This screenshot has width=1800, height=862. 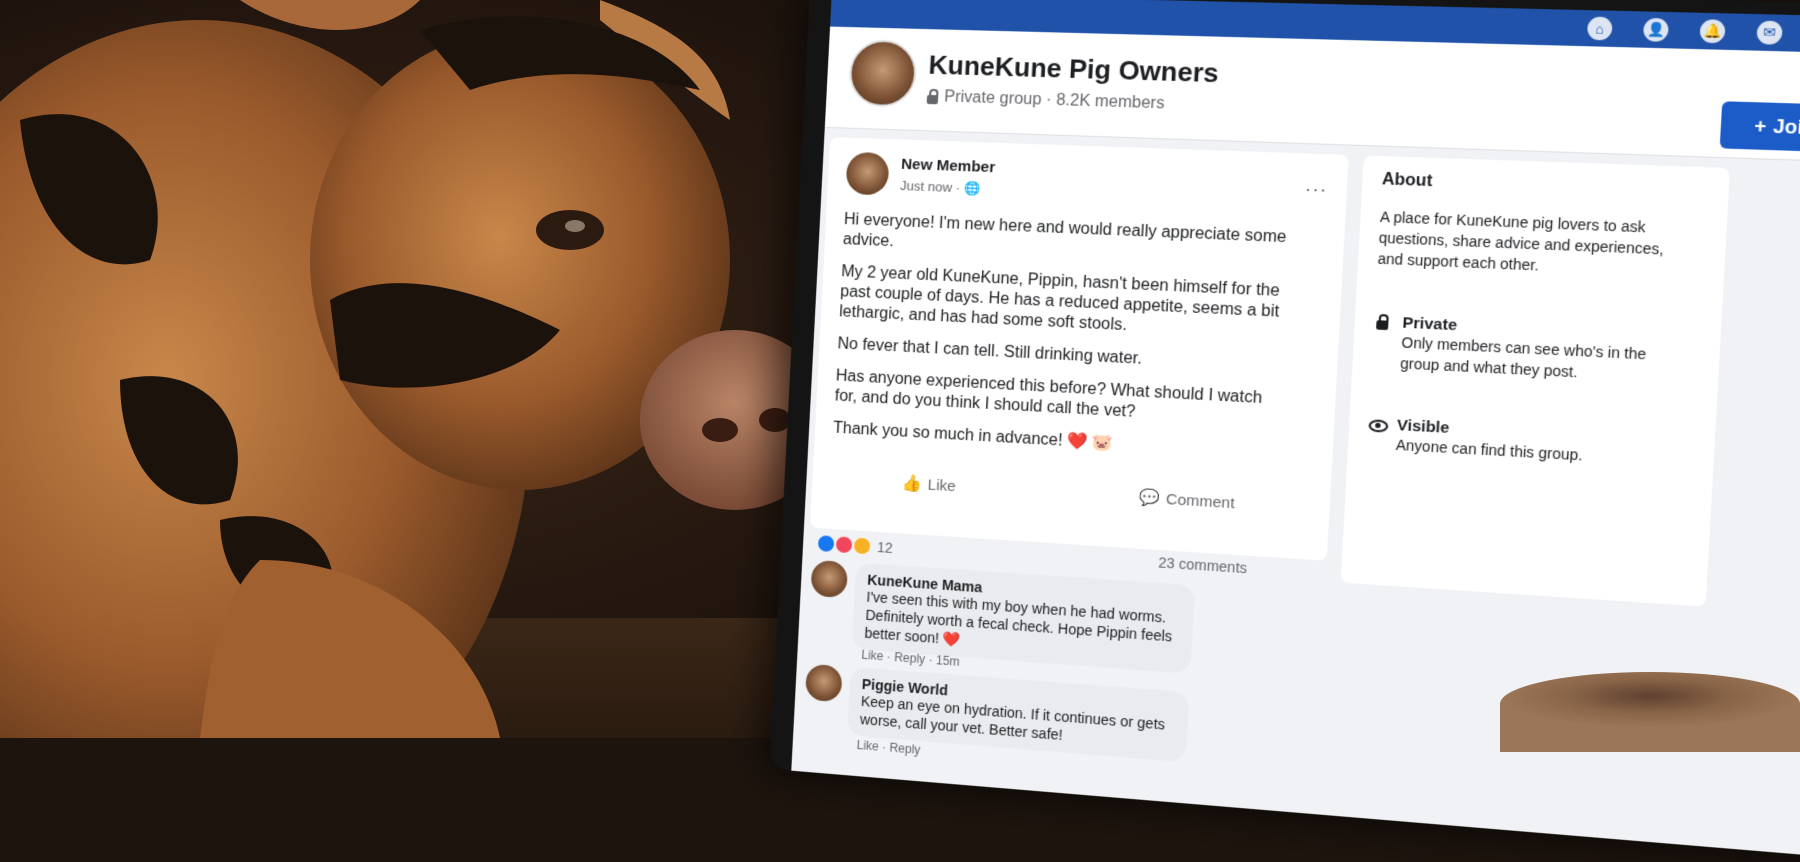 What do you see at coordinates (1599, 28) in the screenshot?
I see `home-icon: ⌂` at bounding box center [1599, 28].